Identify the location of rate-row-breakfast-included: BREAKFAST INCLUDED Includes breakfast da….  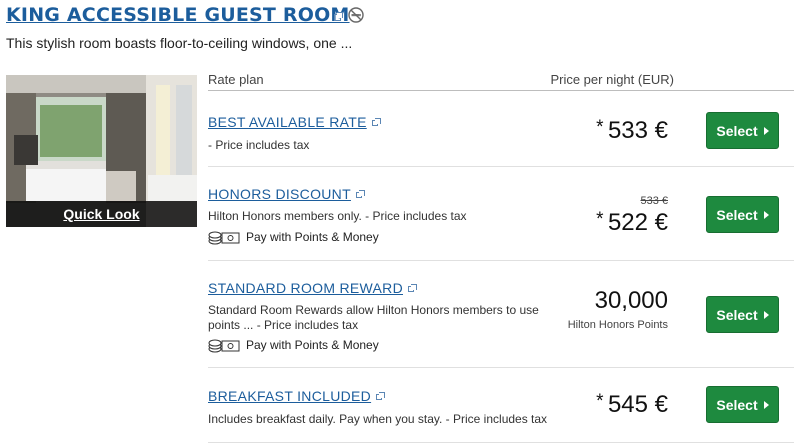
(501, 405).